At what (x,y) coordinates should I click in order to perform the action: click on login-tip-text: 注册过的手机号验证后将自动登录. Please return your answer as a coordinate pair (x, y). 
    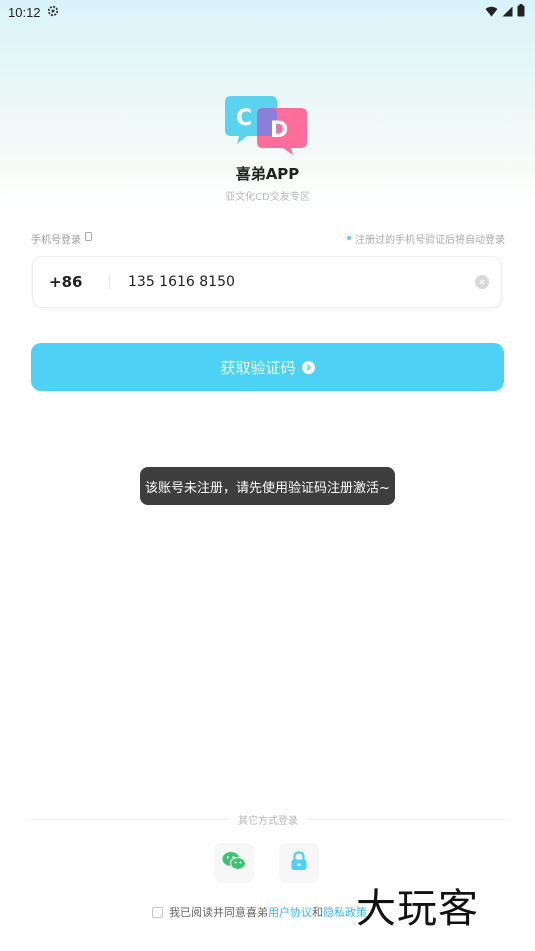
    Looking at the image, I should click on (430, 240).